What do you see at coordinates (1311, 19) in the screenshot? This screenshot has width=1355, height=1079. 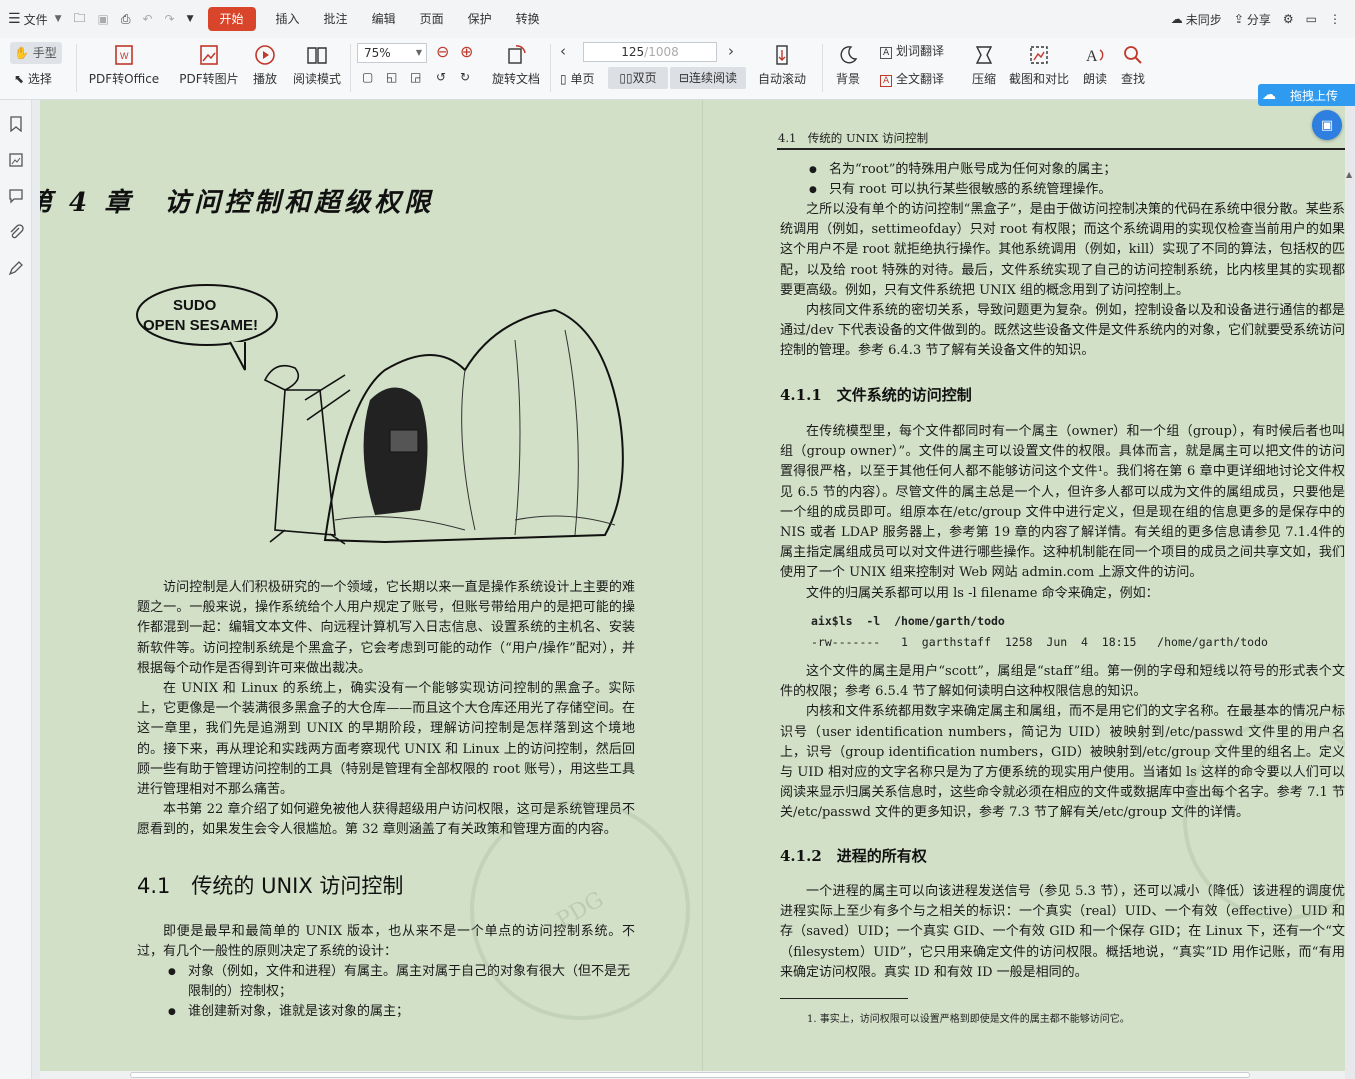 I see `comment-button: ▭` at bounding box center [1311, 19].